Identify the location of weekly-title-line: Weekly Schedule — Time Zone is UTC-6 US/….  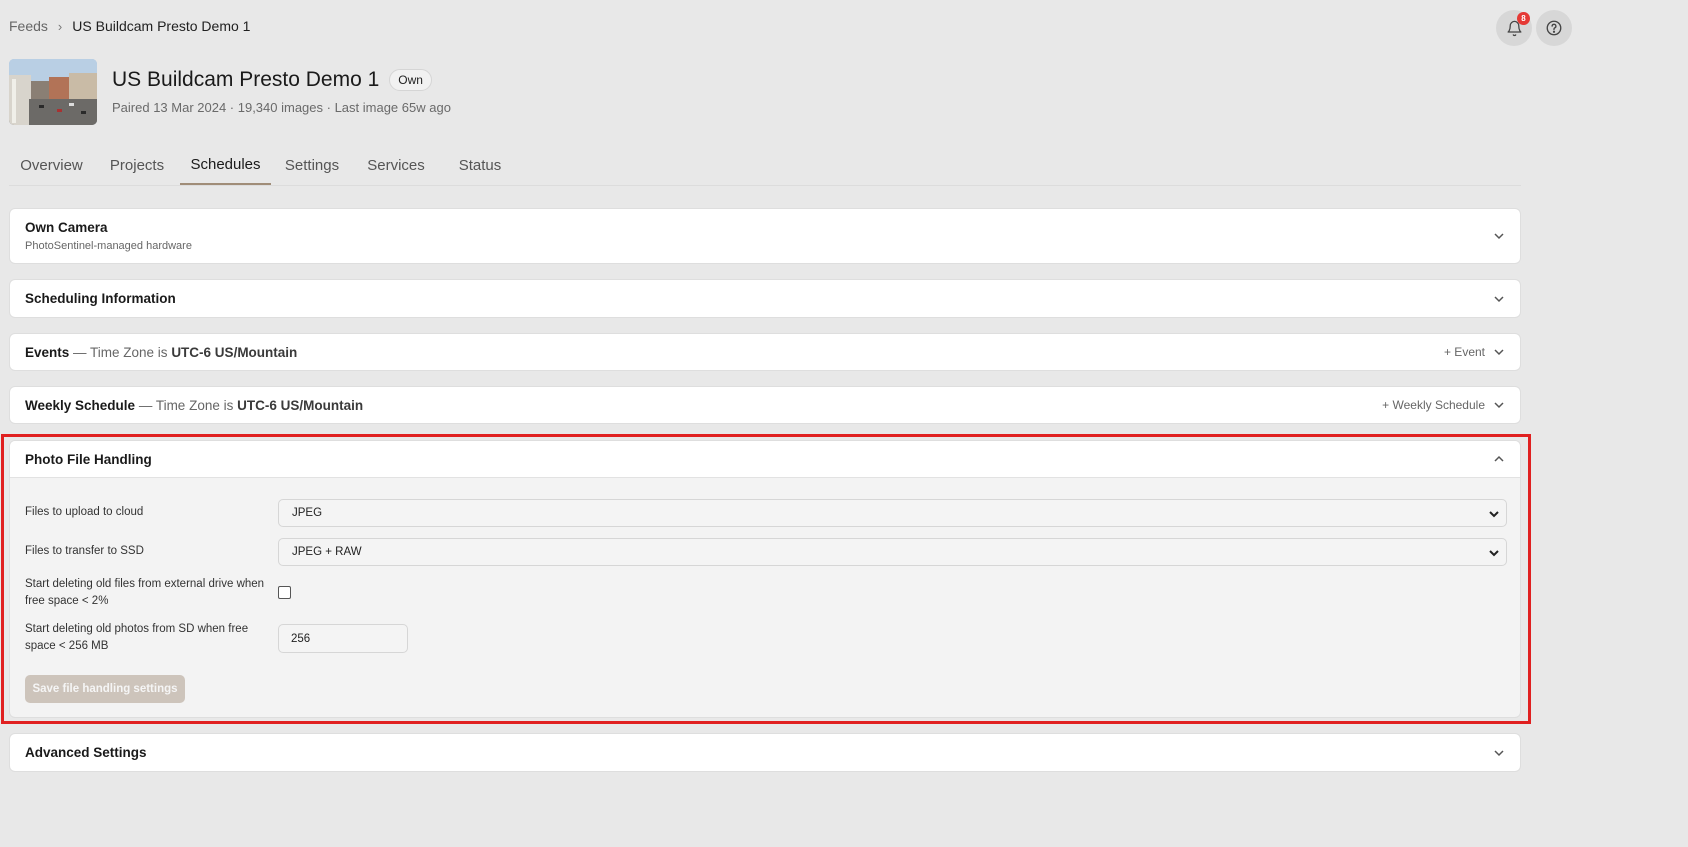
(765, 405).